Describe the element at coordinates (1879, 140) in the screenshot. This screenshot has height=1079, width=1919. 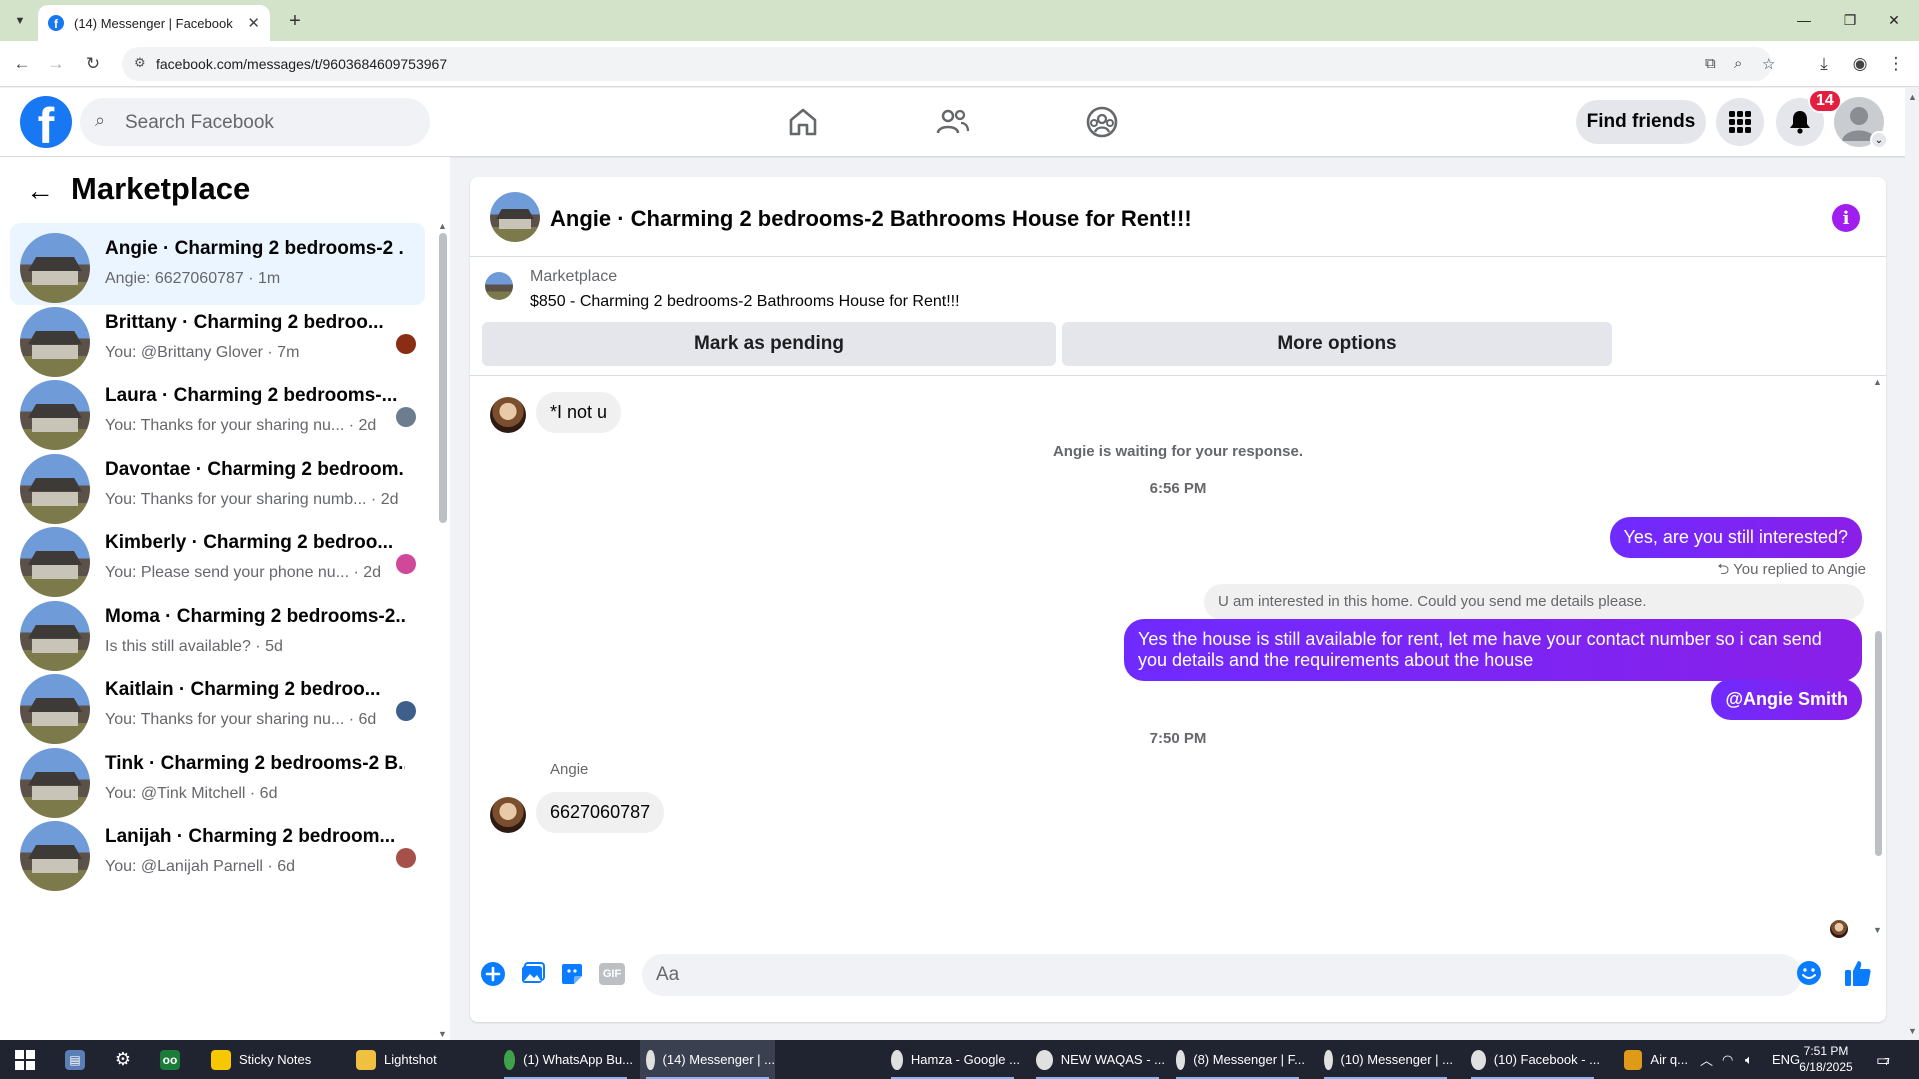
I see `account-chevron-down-icon: ⌄` at that location.